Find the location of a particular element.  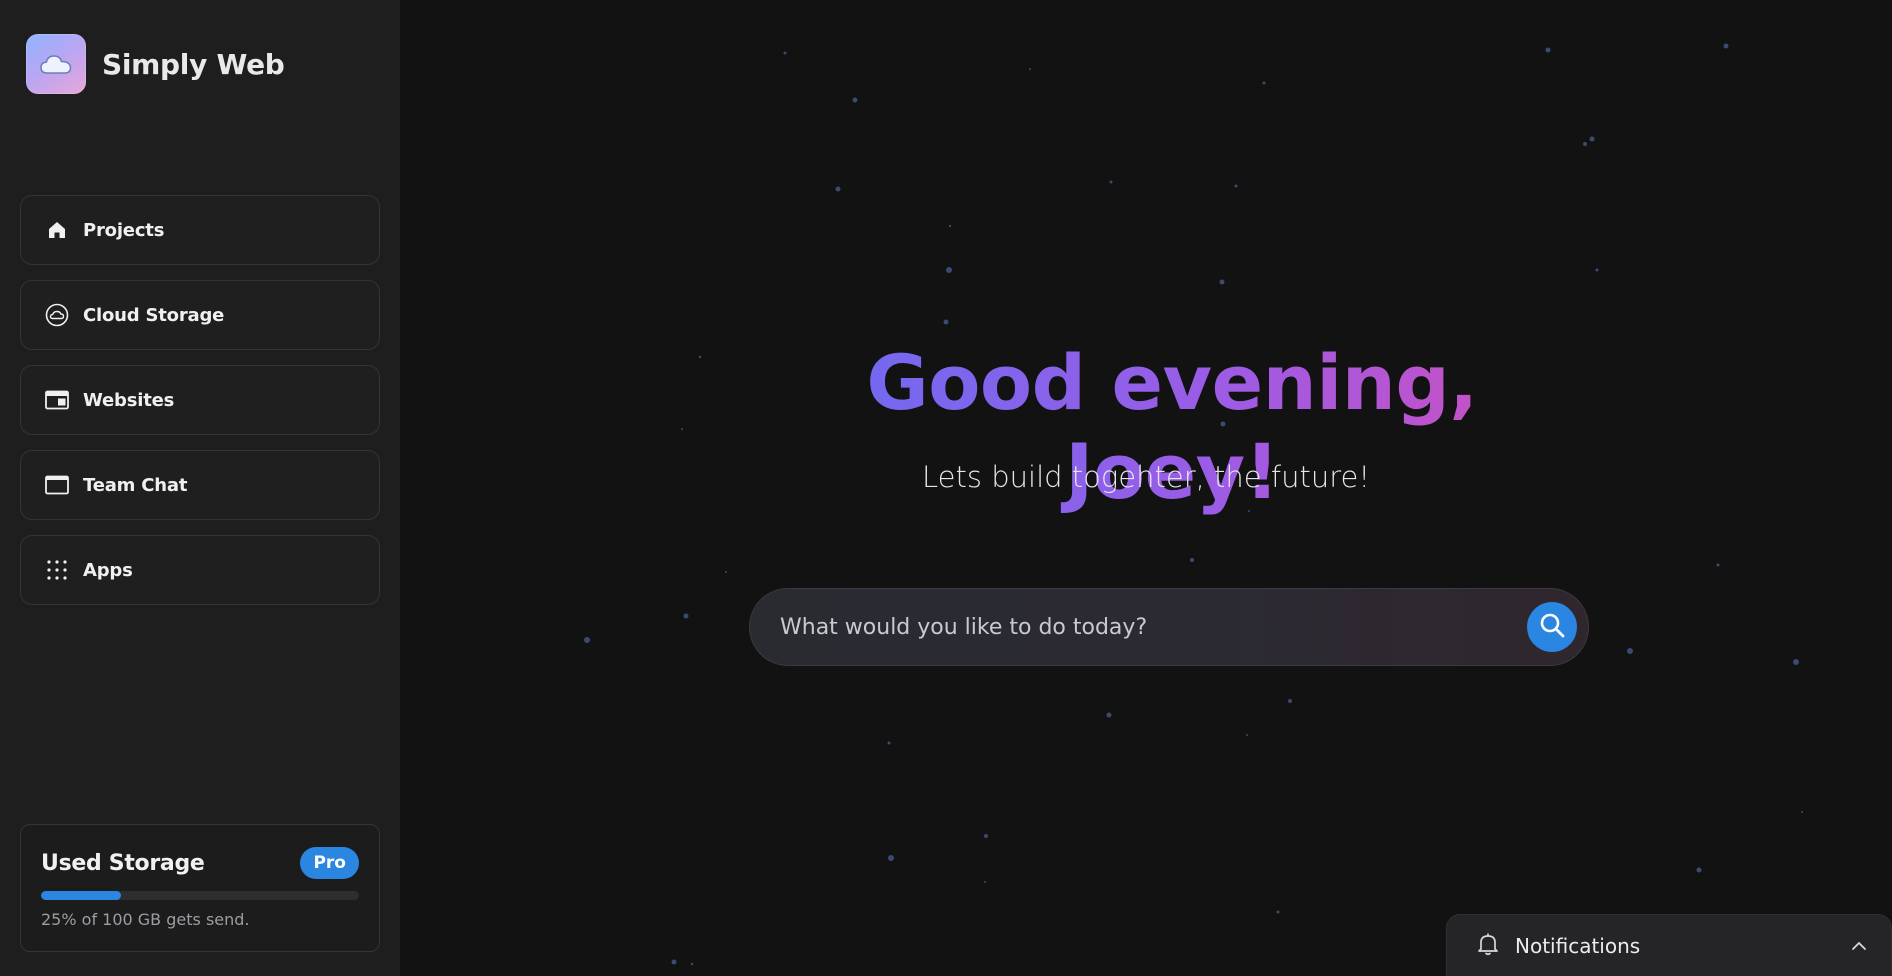

search-input is located at coordinates (1153, 627).